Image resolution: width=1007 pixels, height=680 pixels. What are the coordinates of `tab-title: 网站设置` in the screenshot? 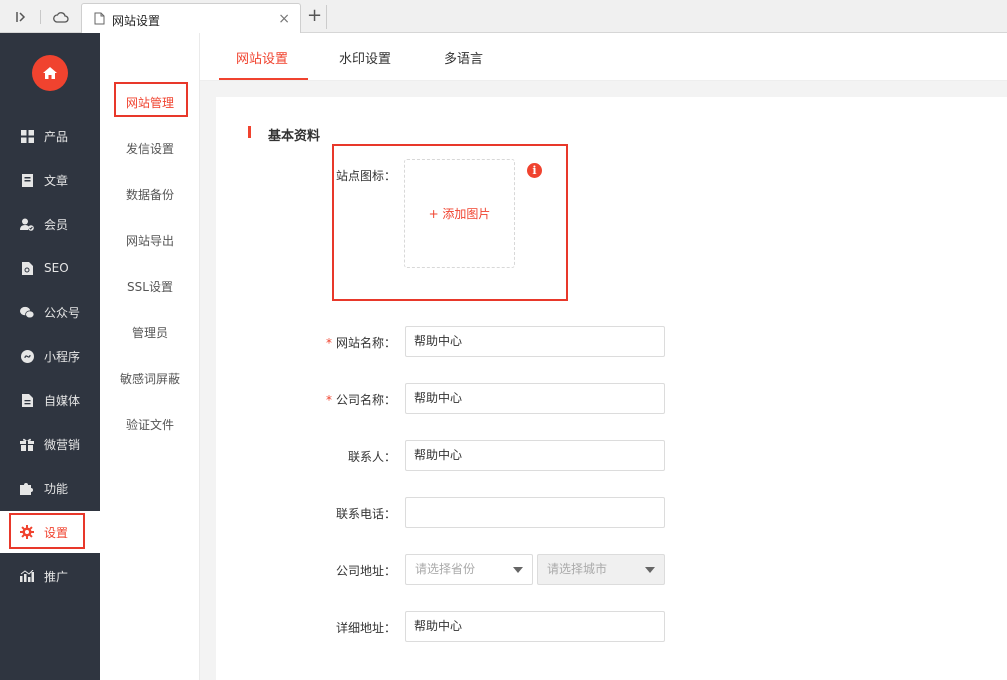 It's located at (136, 21).